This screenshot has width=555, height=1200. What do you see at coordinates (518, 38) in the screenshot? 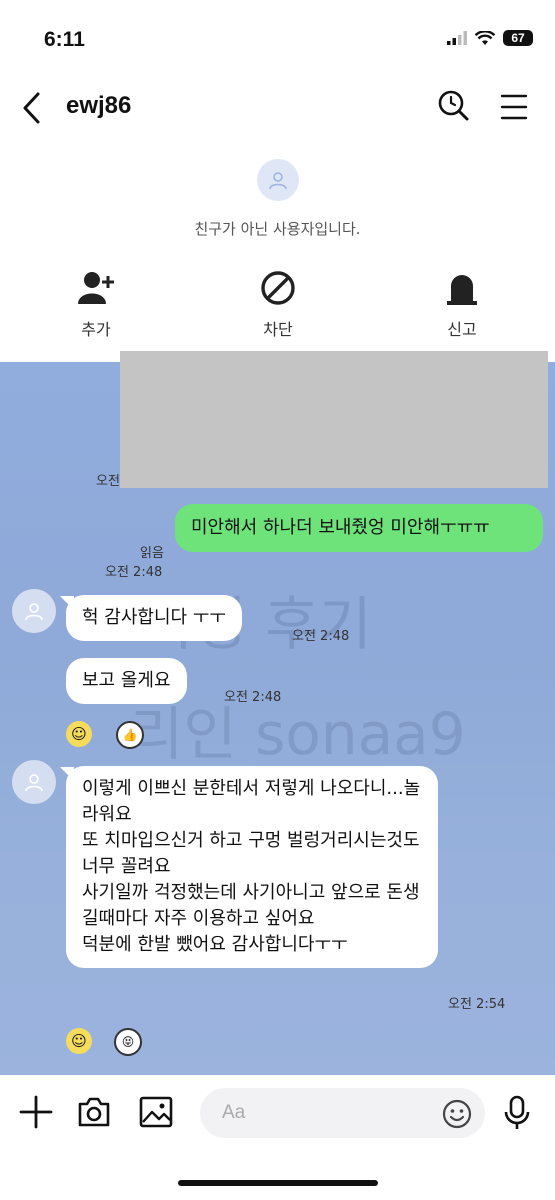
I see `battery-indicator: 67` at bounding box center [518, 38].